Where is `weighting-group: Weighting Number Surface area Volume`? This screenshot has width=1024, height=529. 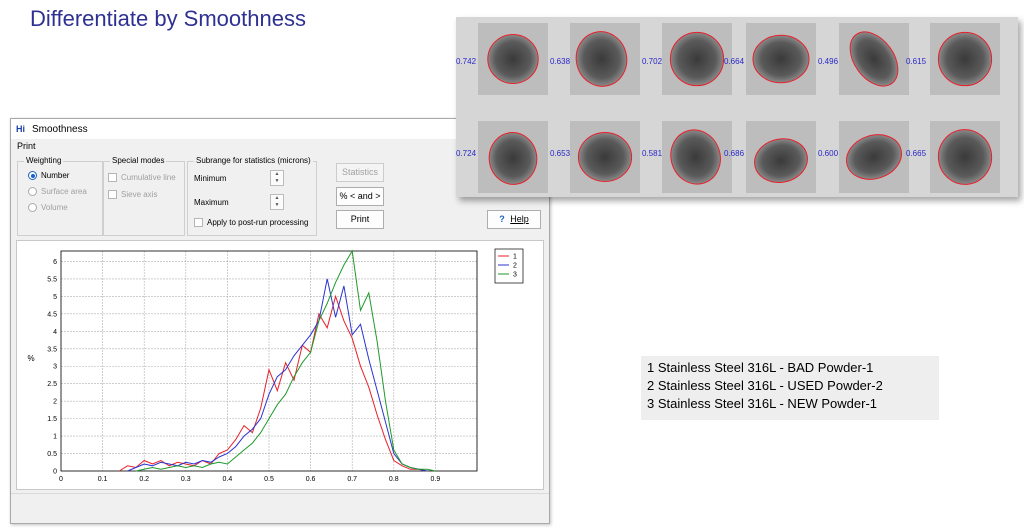 weighting-group: Weighting Number Surface area Volume is located at coordinates (60, 196).